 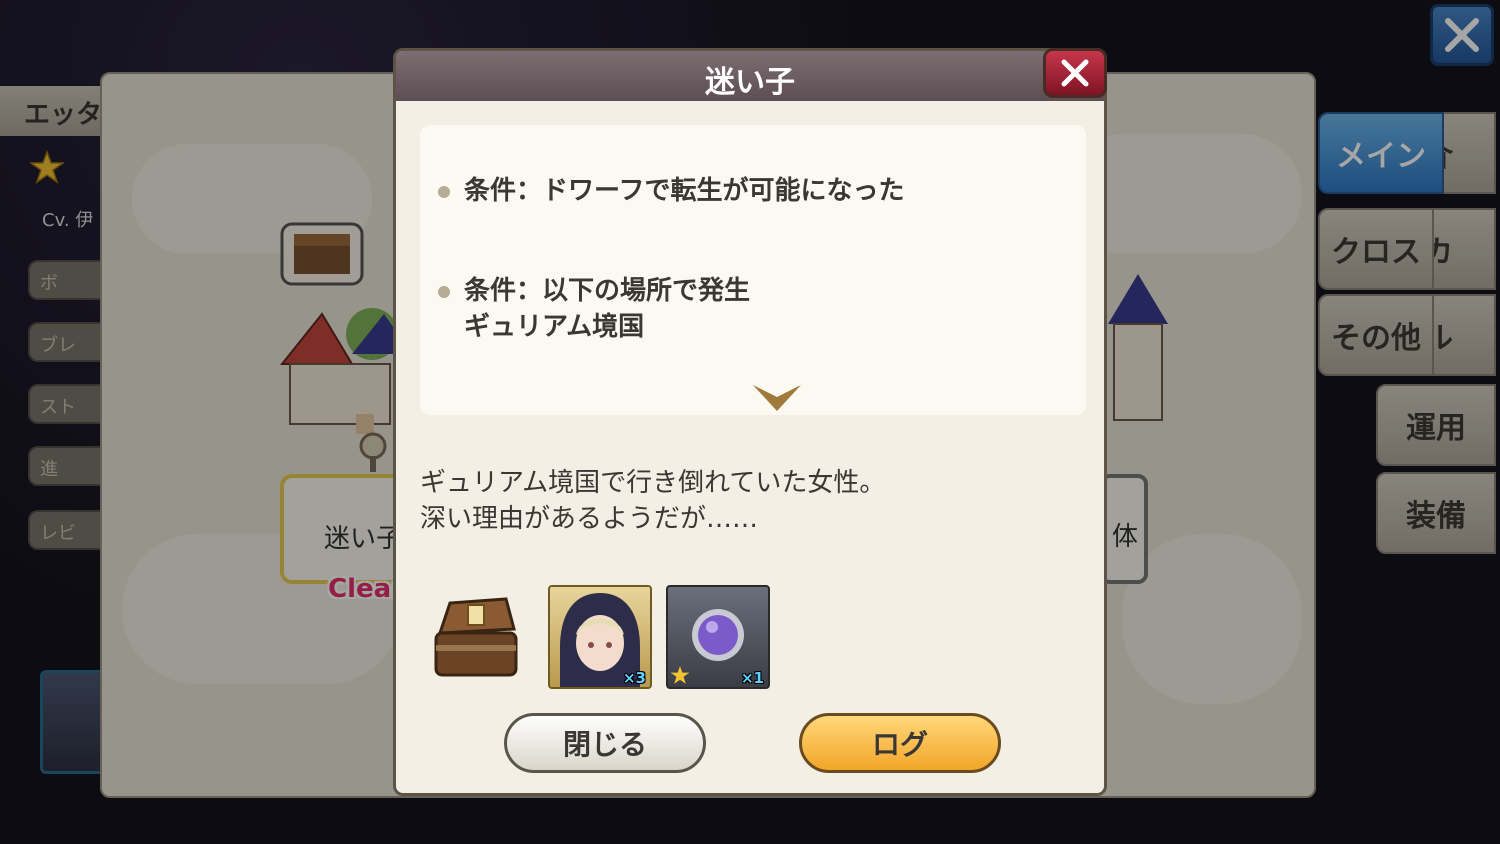 I want to click on chevron-down-icon, so click(x=777, y=398).